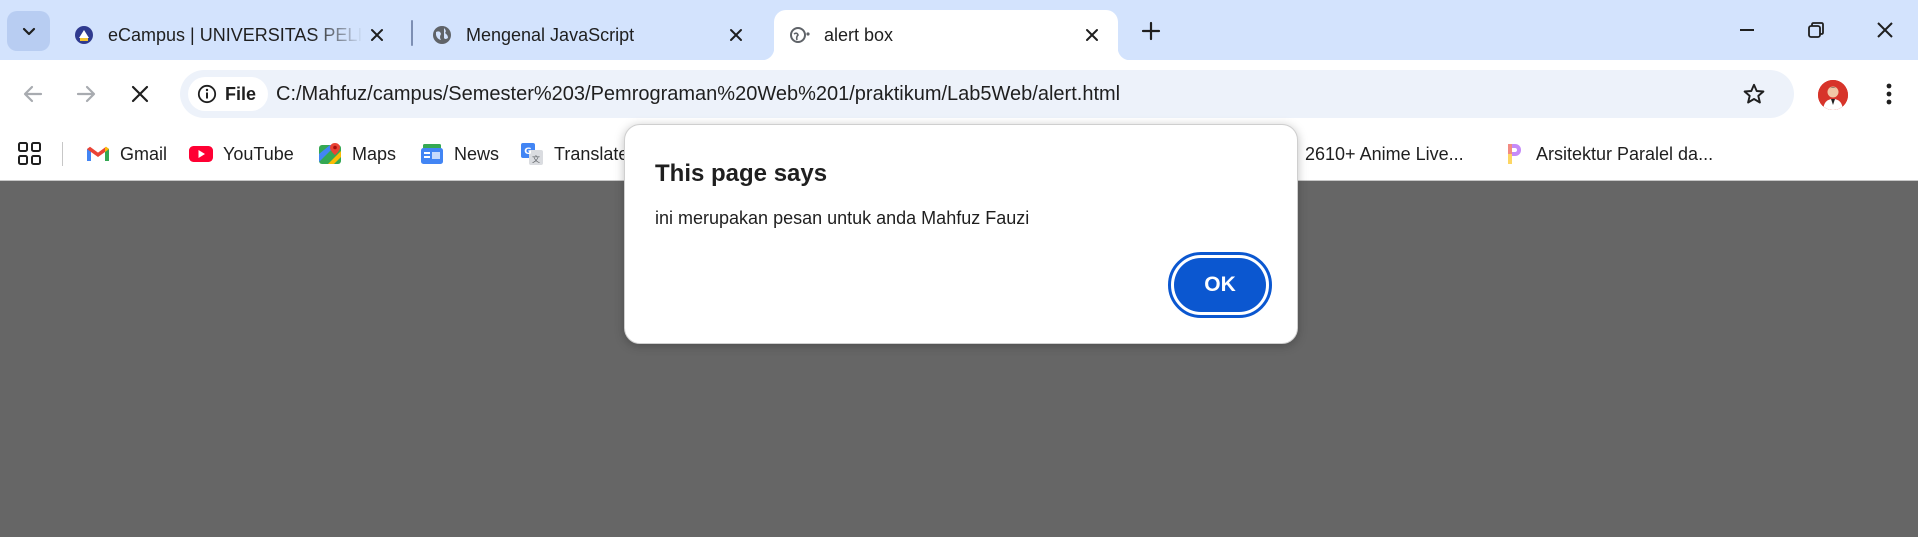 Image resolution: width=1918 pixels, height=537 pixels. I want to click on more-vertical-icon, so click(1889, 94).